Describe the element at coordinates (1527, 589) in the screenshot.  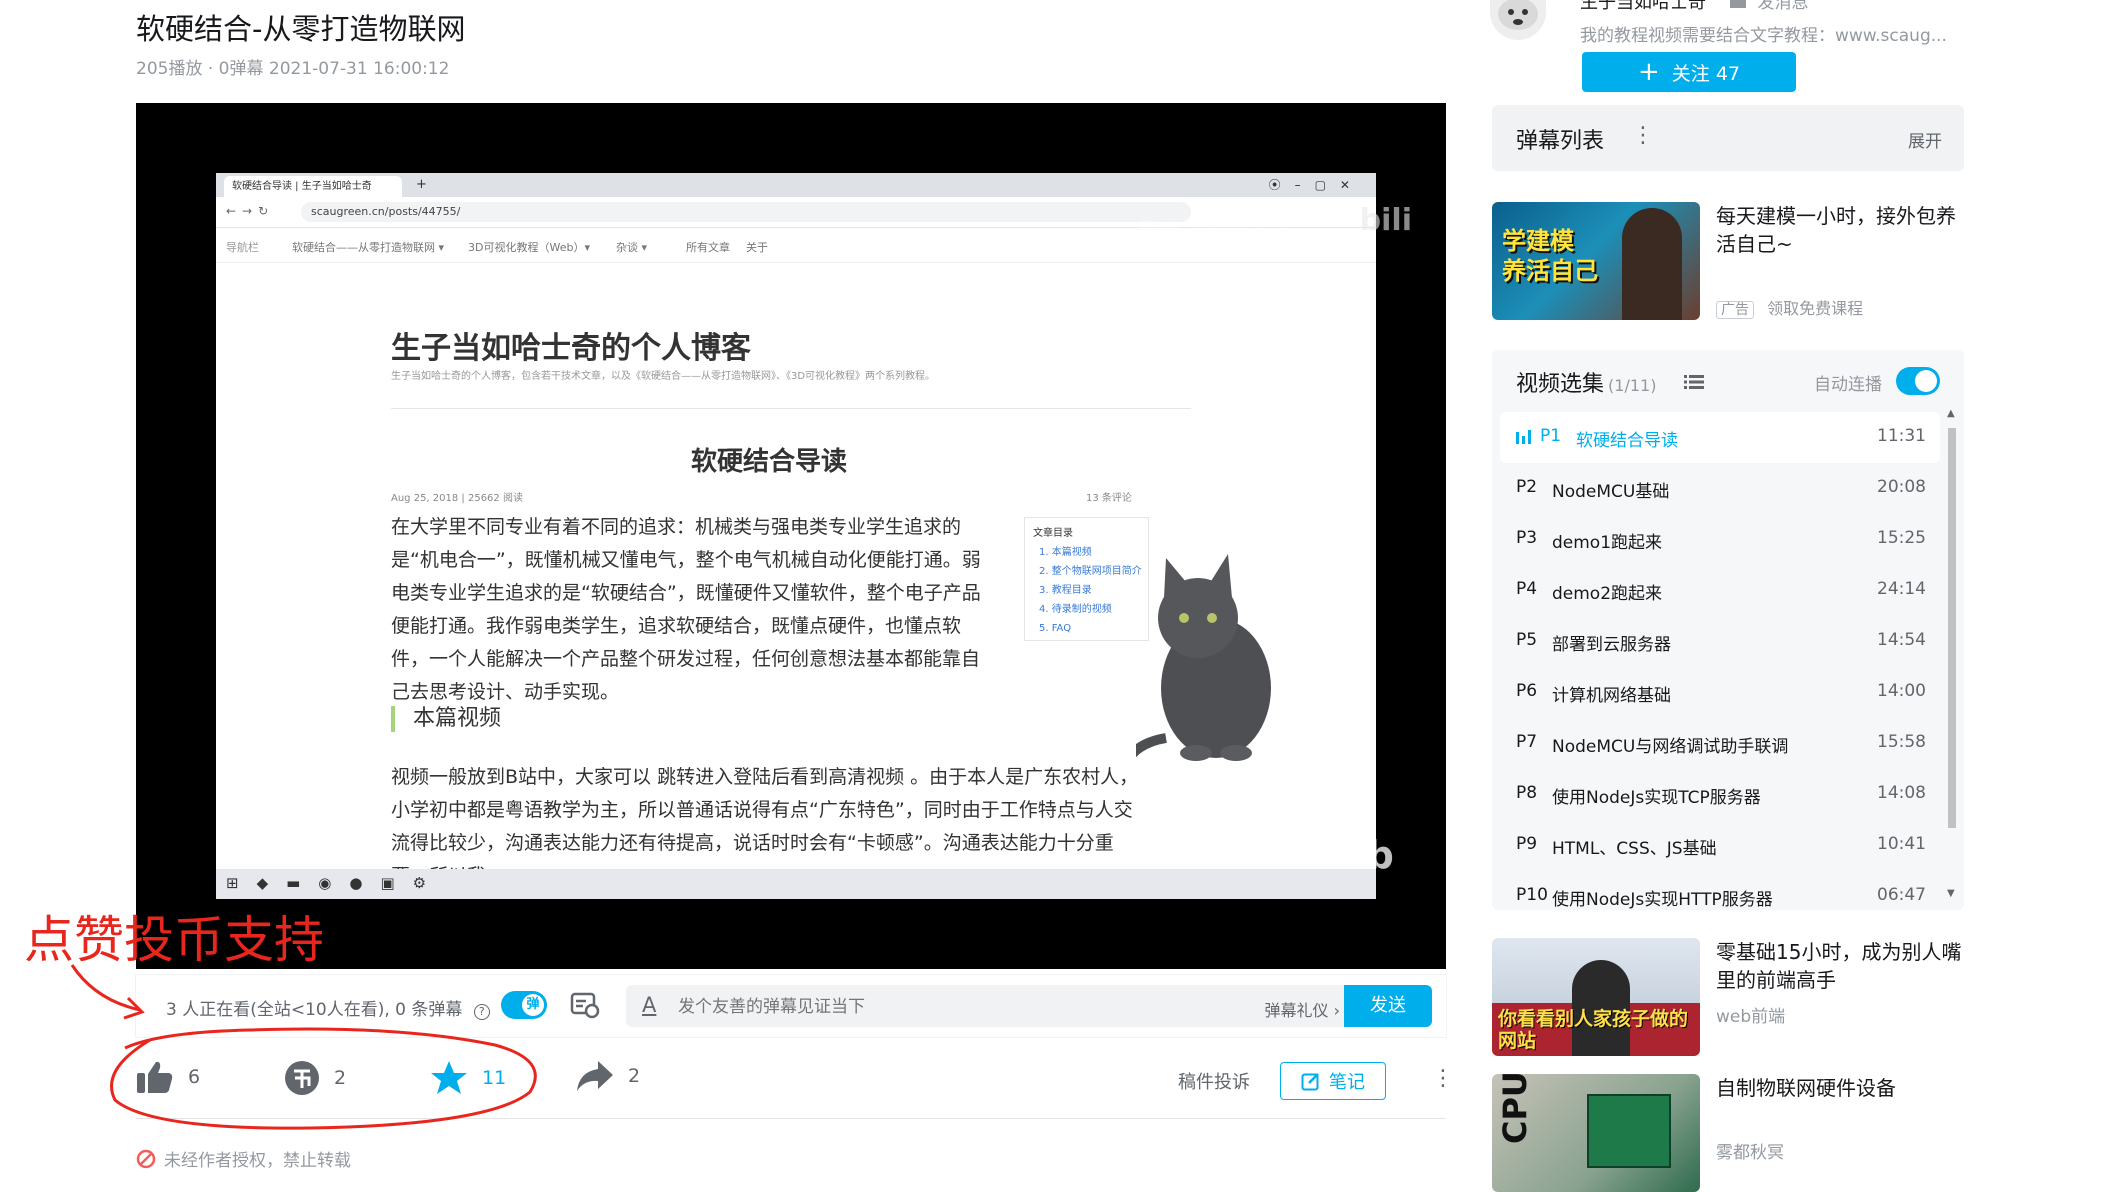
I see `episode-num: P4` at that location.